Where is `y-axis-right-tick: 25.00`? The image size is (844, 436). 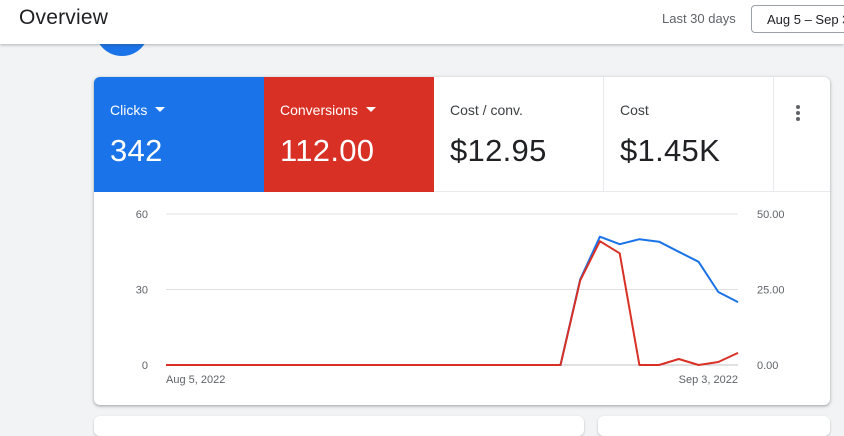
y-axis-right-tick: 25.00 is located at coordinates (771, 291).